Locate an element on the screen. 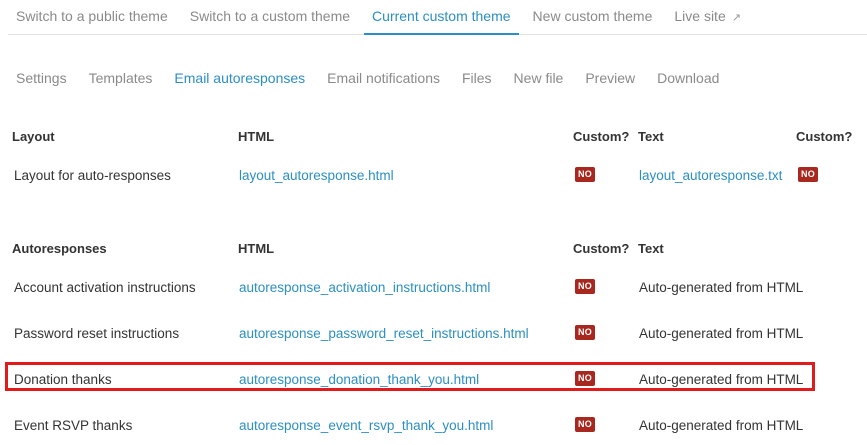  autoresponses-header-custom: Custom? is located at coordinates (601, 248).